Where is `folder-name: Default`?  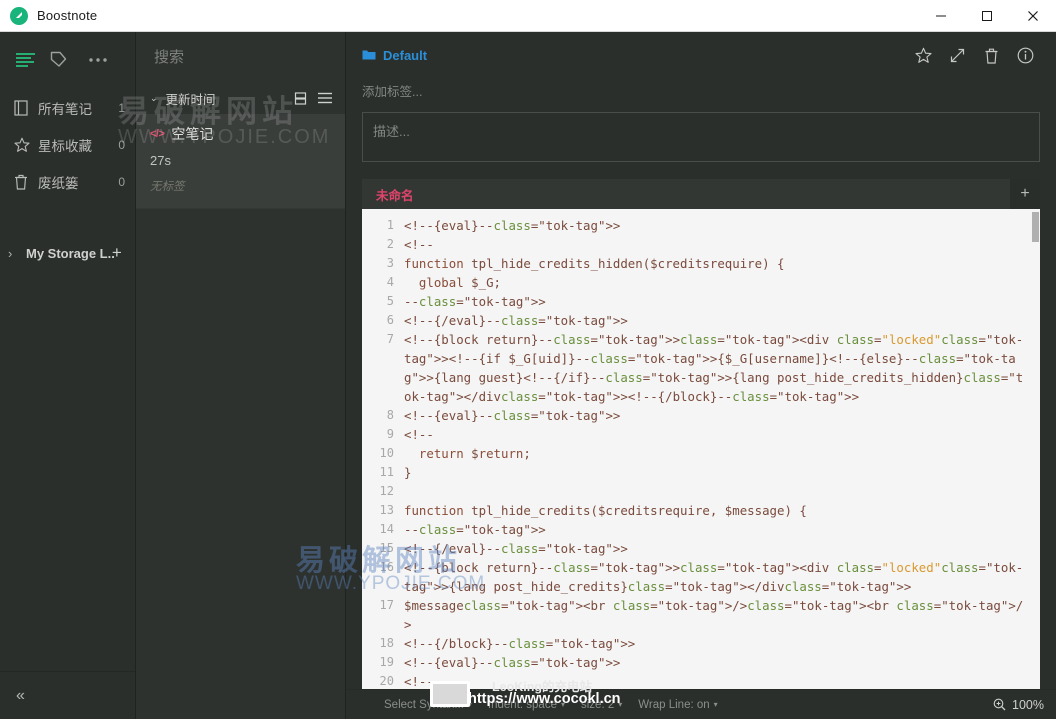 folder-name: Default is located at coordinates (405, 55).